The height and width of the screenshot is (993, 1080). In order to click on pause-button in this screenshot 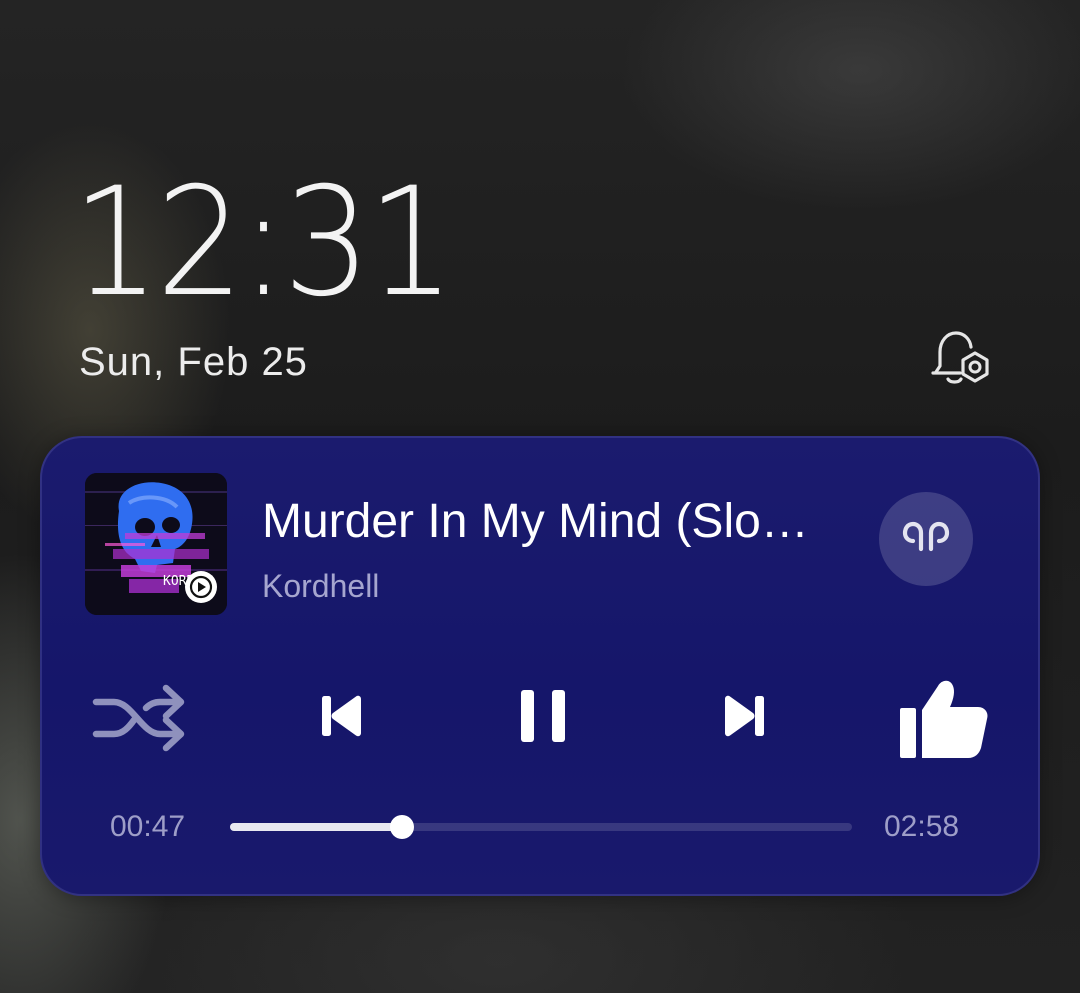, I will do `click(543, 716)`.